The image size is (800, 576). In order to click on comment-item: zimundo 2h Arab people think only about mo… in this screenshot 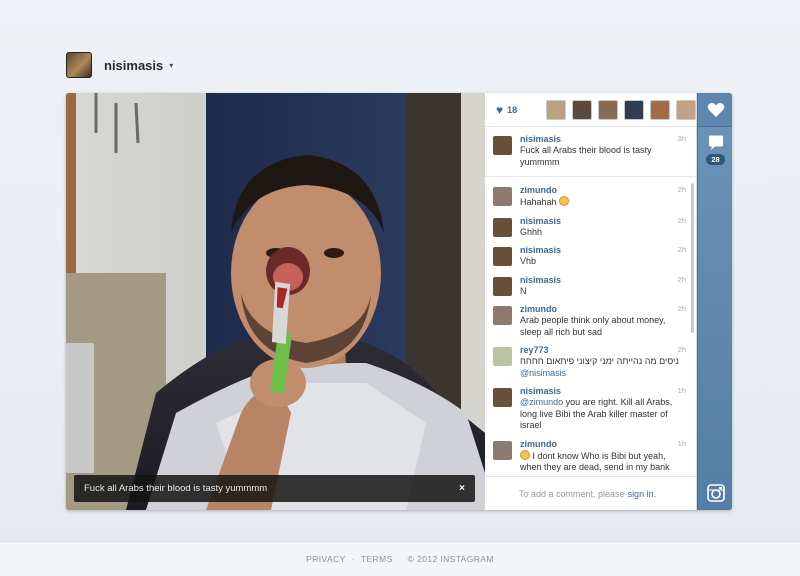, I will do `click(590, 317)`.